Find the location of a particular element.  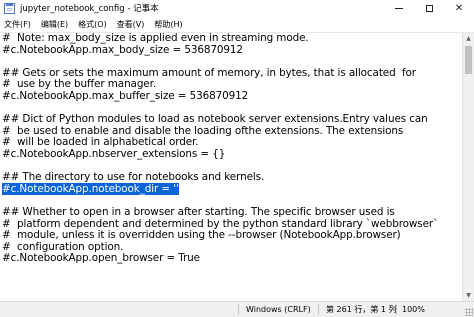

text-line: #c.NotebookApp.max_body_size = 536870912 is located at coordinates (122, 49).